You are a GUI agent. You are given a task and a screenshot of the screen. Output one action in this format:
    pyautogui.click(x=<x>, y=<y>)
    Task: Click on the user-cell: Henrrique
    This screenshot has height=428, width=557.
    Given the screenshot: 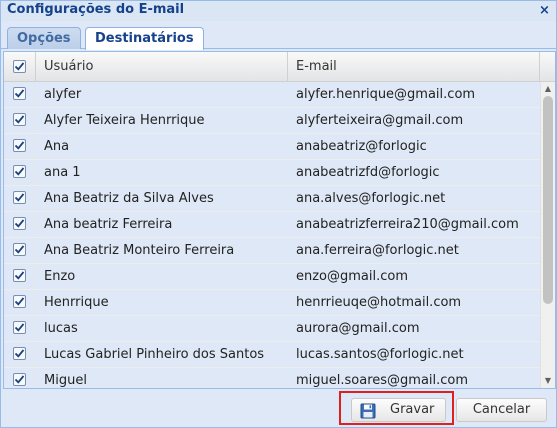 What is the action you would take?
    pyautogui.click(x=76, y=302)
    